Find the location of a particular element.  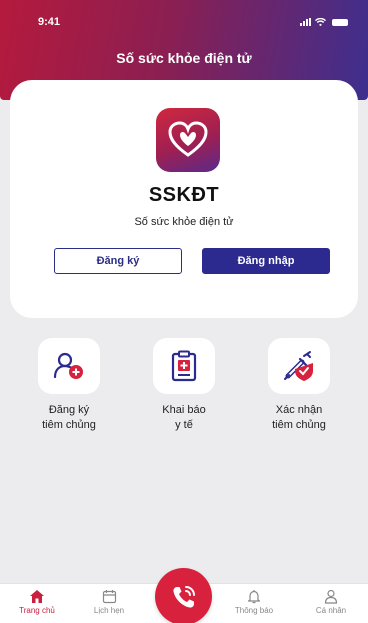

feature-vaccination-confirm: Xác nhận tiêm chủng is located at coordinates (299, 385).